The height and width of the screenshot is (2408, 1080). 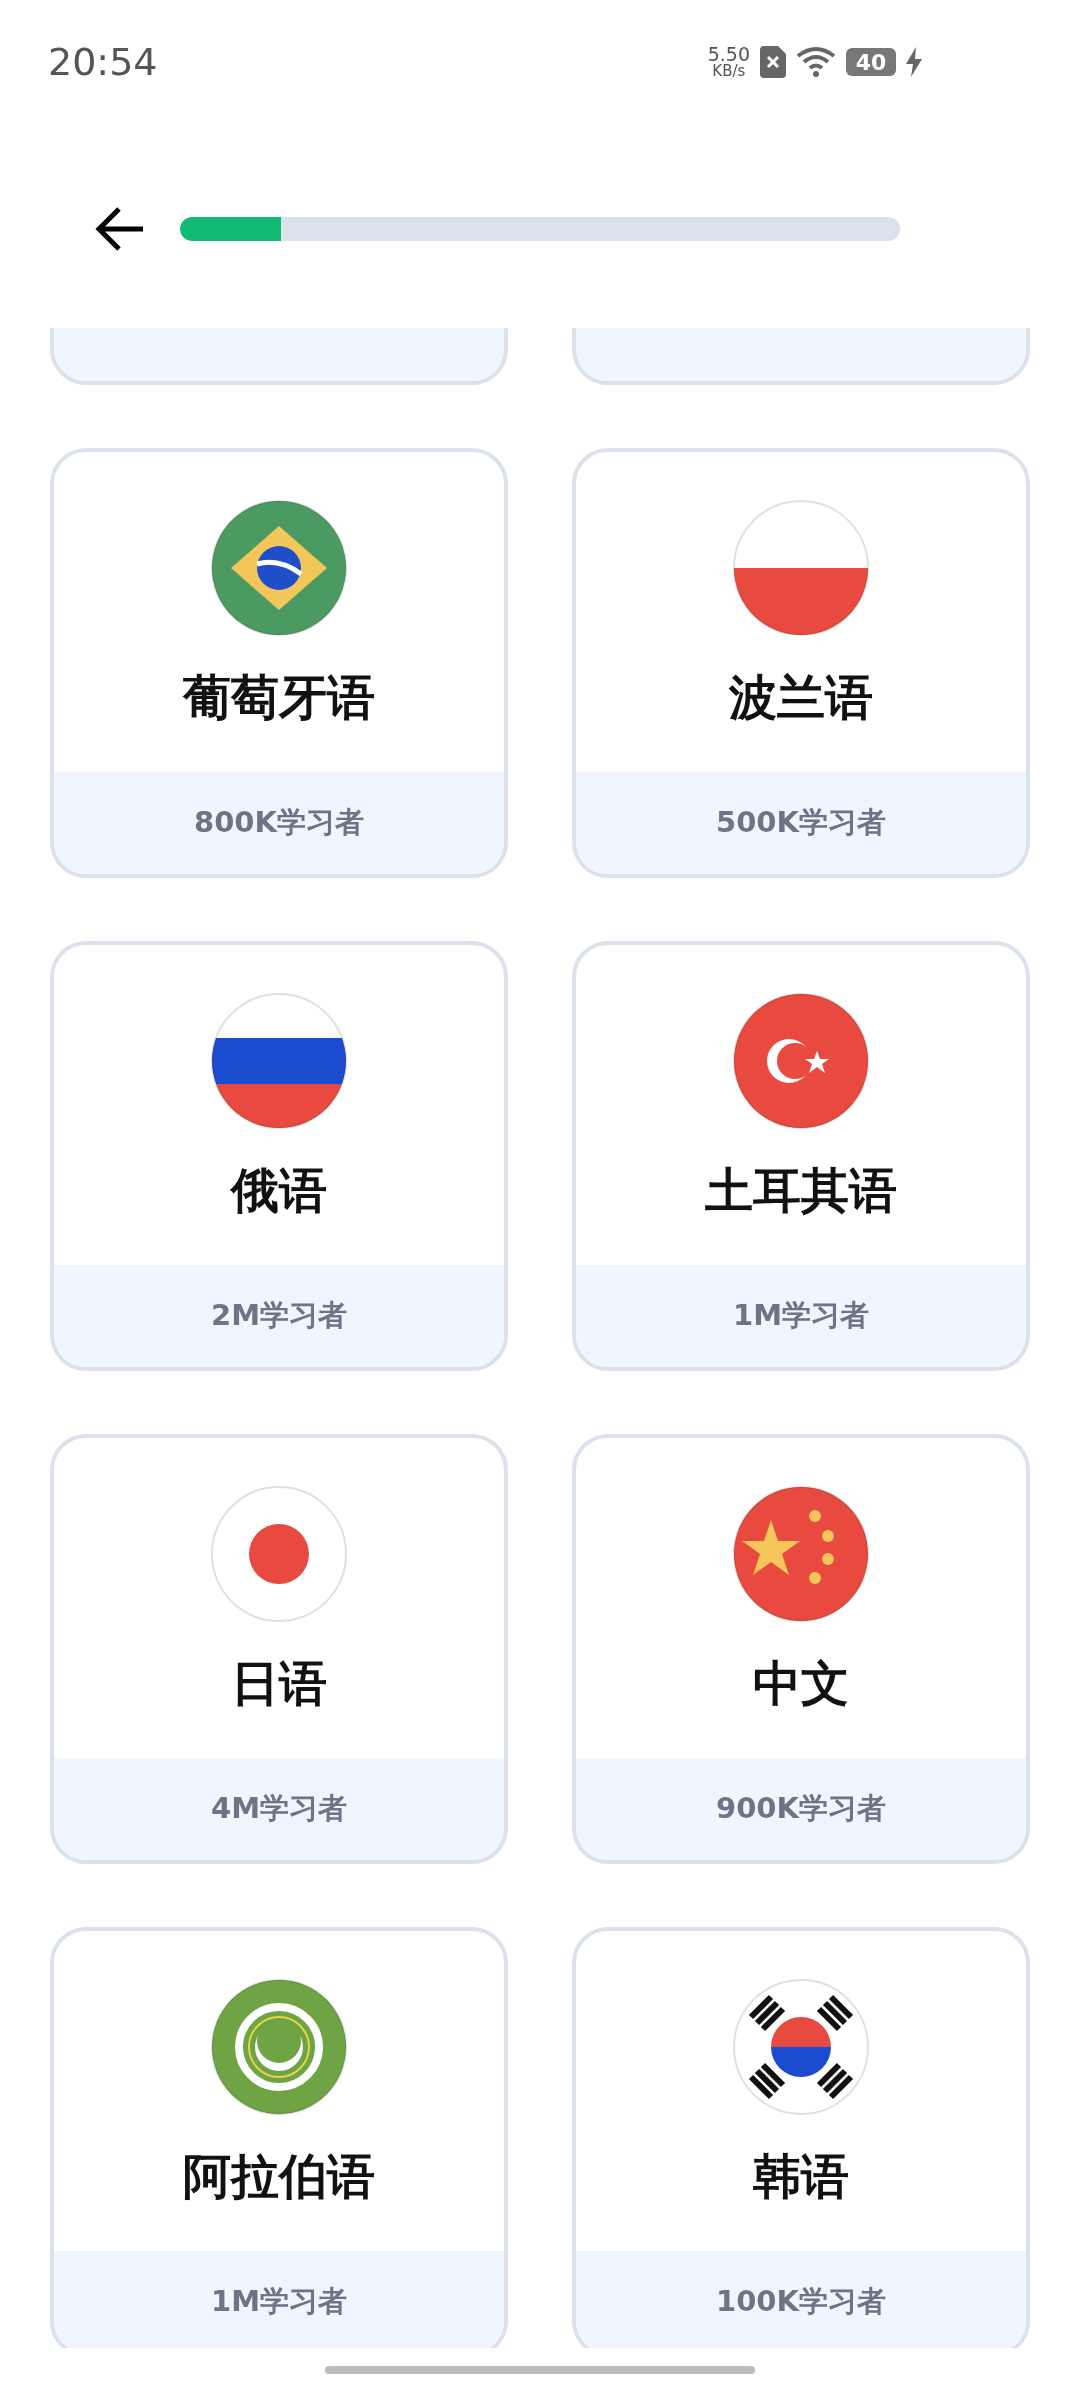 I want to click on battery-icon: 40, so click(x=871, y=62).